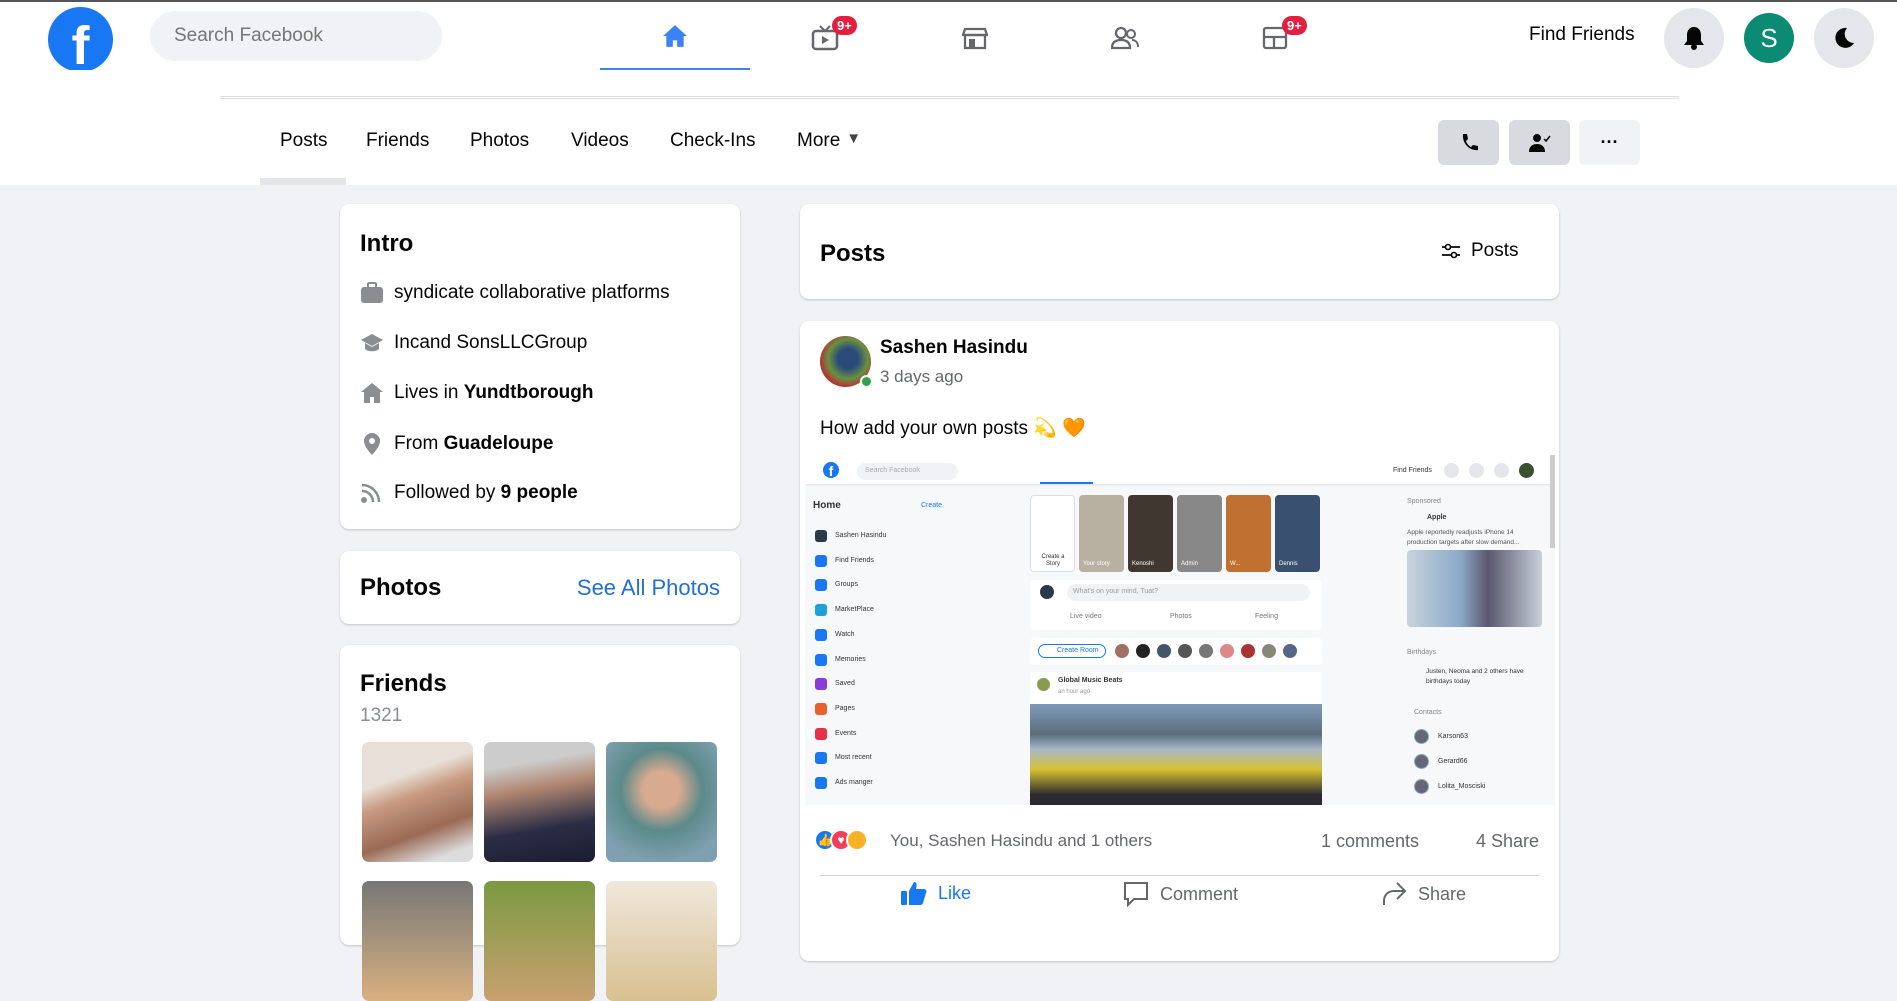  I want to click on like-button: Like, so click(935, 893).